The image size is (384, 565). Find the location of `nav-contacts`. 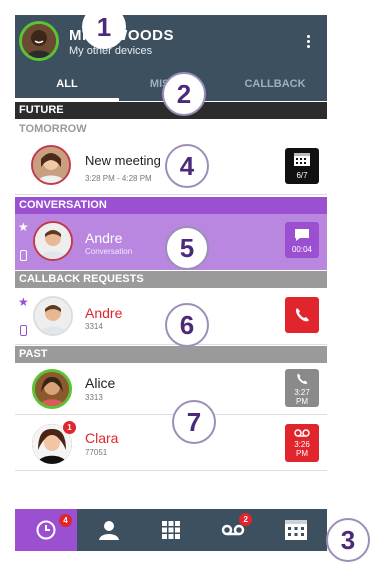

nav-contacts is located at coordinates (108, 530).